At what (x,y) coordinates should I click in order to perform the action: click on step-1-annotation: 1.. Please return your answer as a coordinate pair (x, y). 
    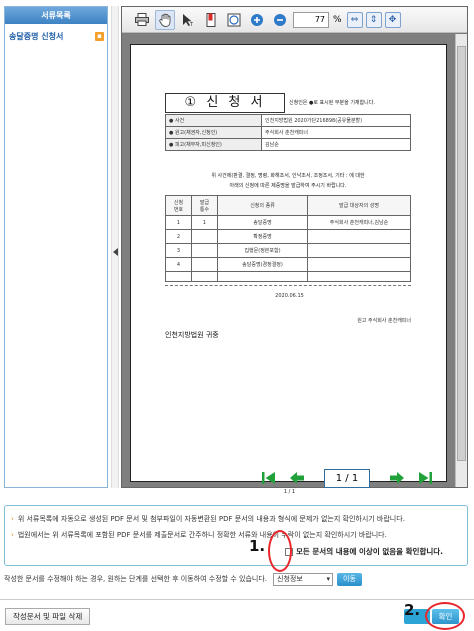
    Looking at the image, I should click on (257, 546).